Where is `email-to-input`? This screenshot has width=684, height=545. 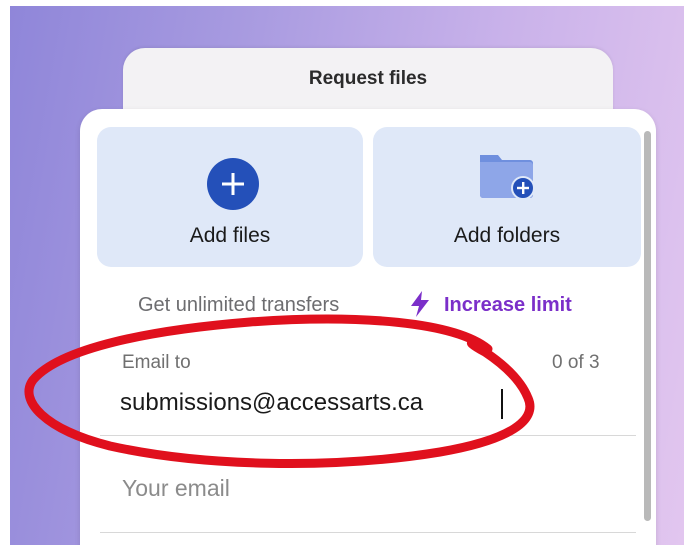
email-to-input is located at coordinates (355, 403).